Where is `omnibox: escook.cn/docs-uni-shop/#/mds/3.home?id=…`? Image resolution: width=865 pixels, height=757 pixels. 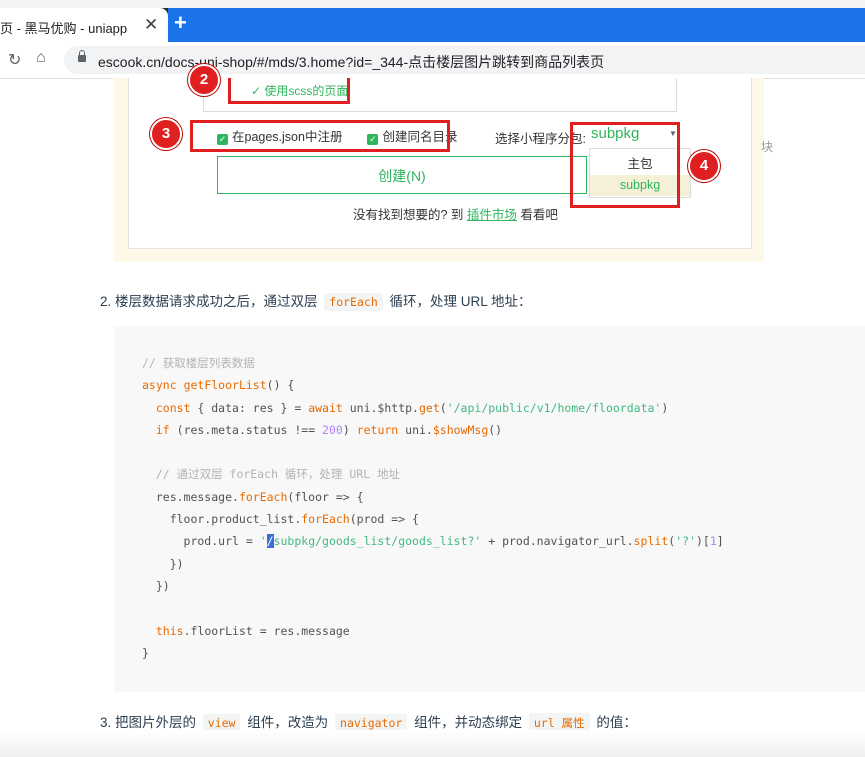
omnibox: escook.cn/docs-uni-shop/#/mds/3.home?id=… is located at coordinates (464, 60).